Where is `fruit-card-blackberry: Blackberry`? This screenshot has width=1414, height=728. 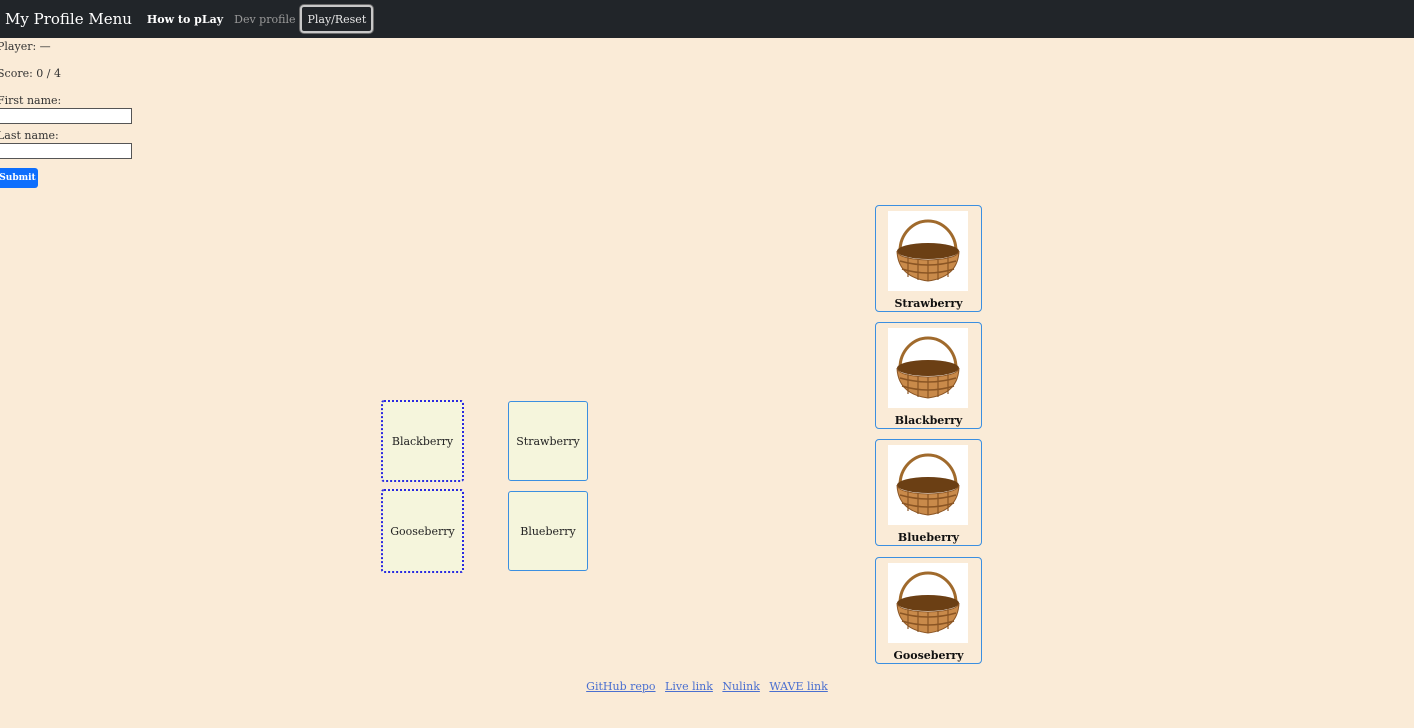
fruit-card-blackberry: Blackberry is located at coordinates (422, 441).